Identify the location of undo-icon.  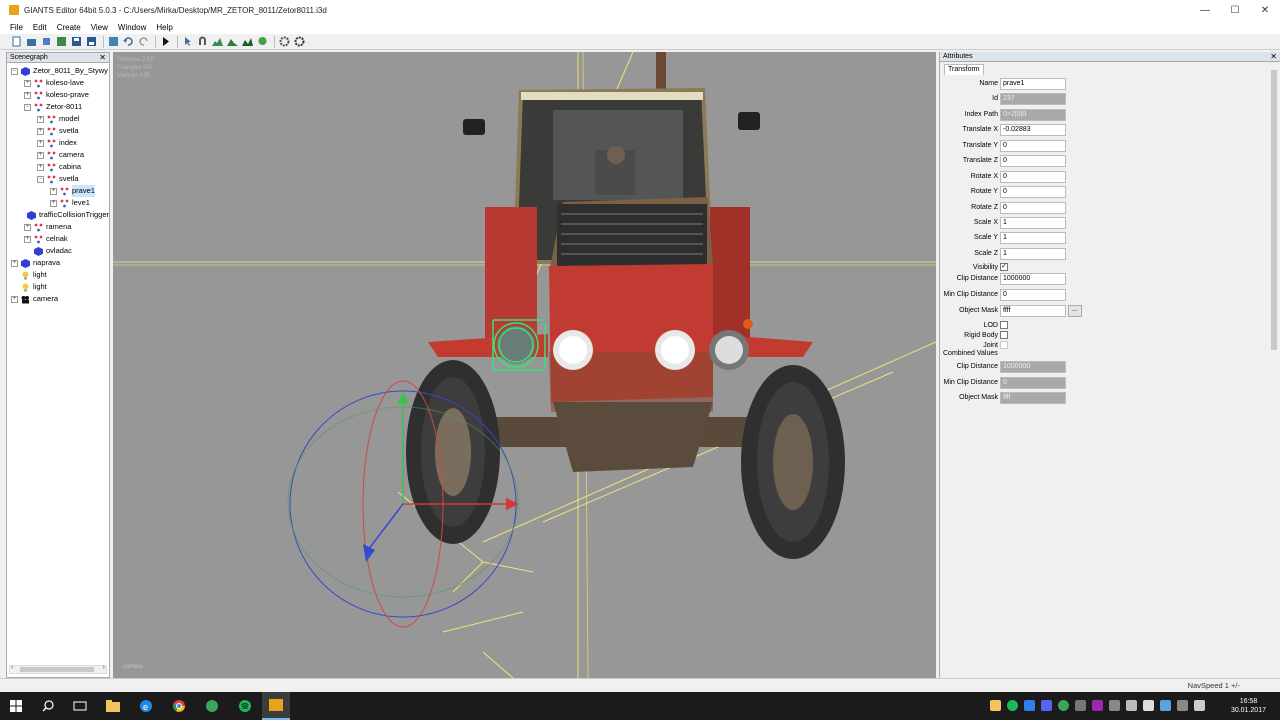
(128, 42).